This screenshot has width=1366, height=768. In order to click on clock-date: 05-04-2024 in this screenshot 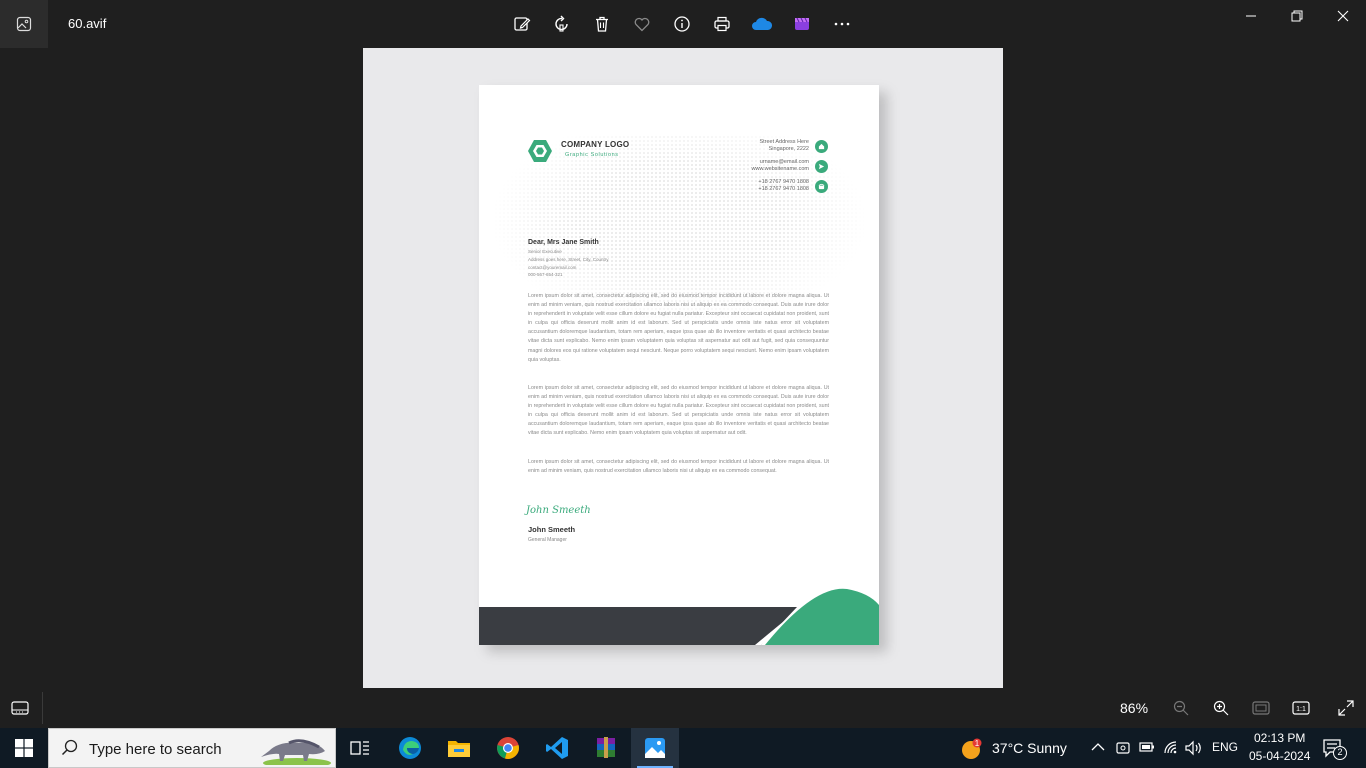, I will do `click(1279, 756)`.